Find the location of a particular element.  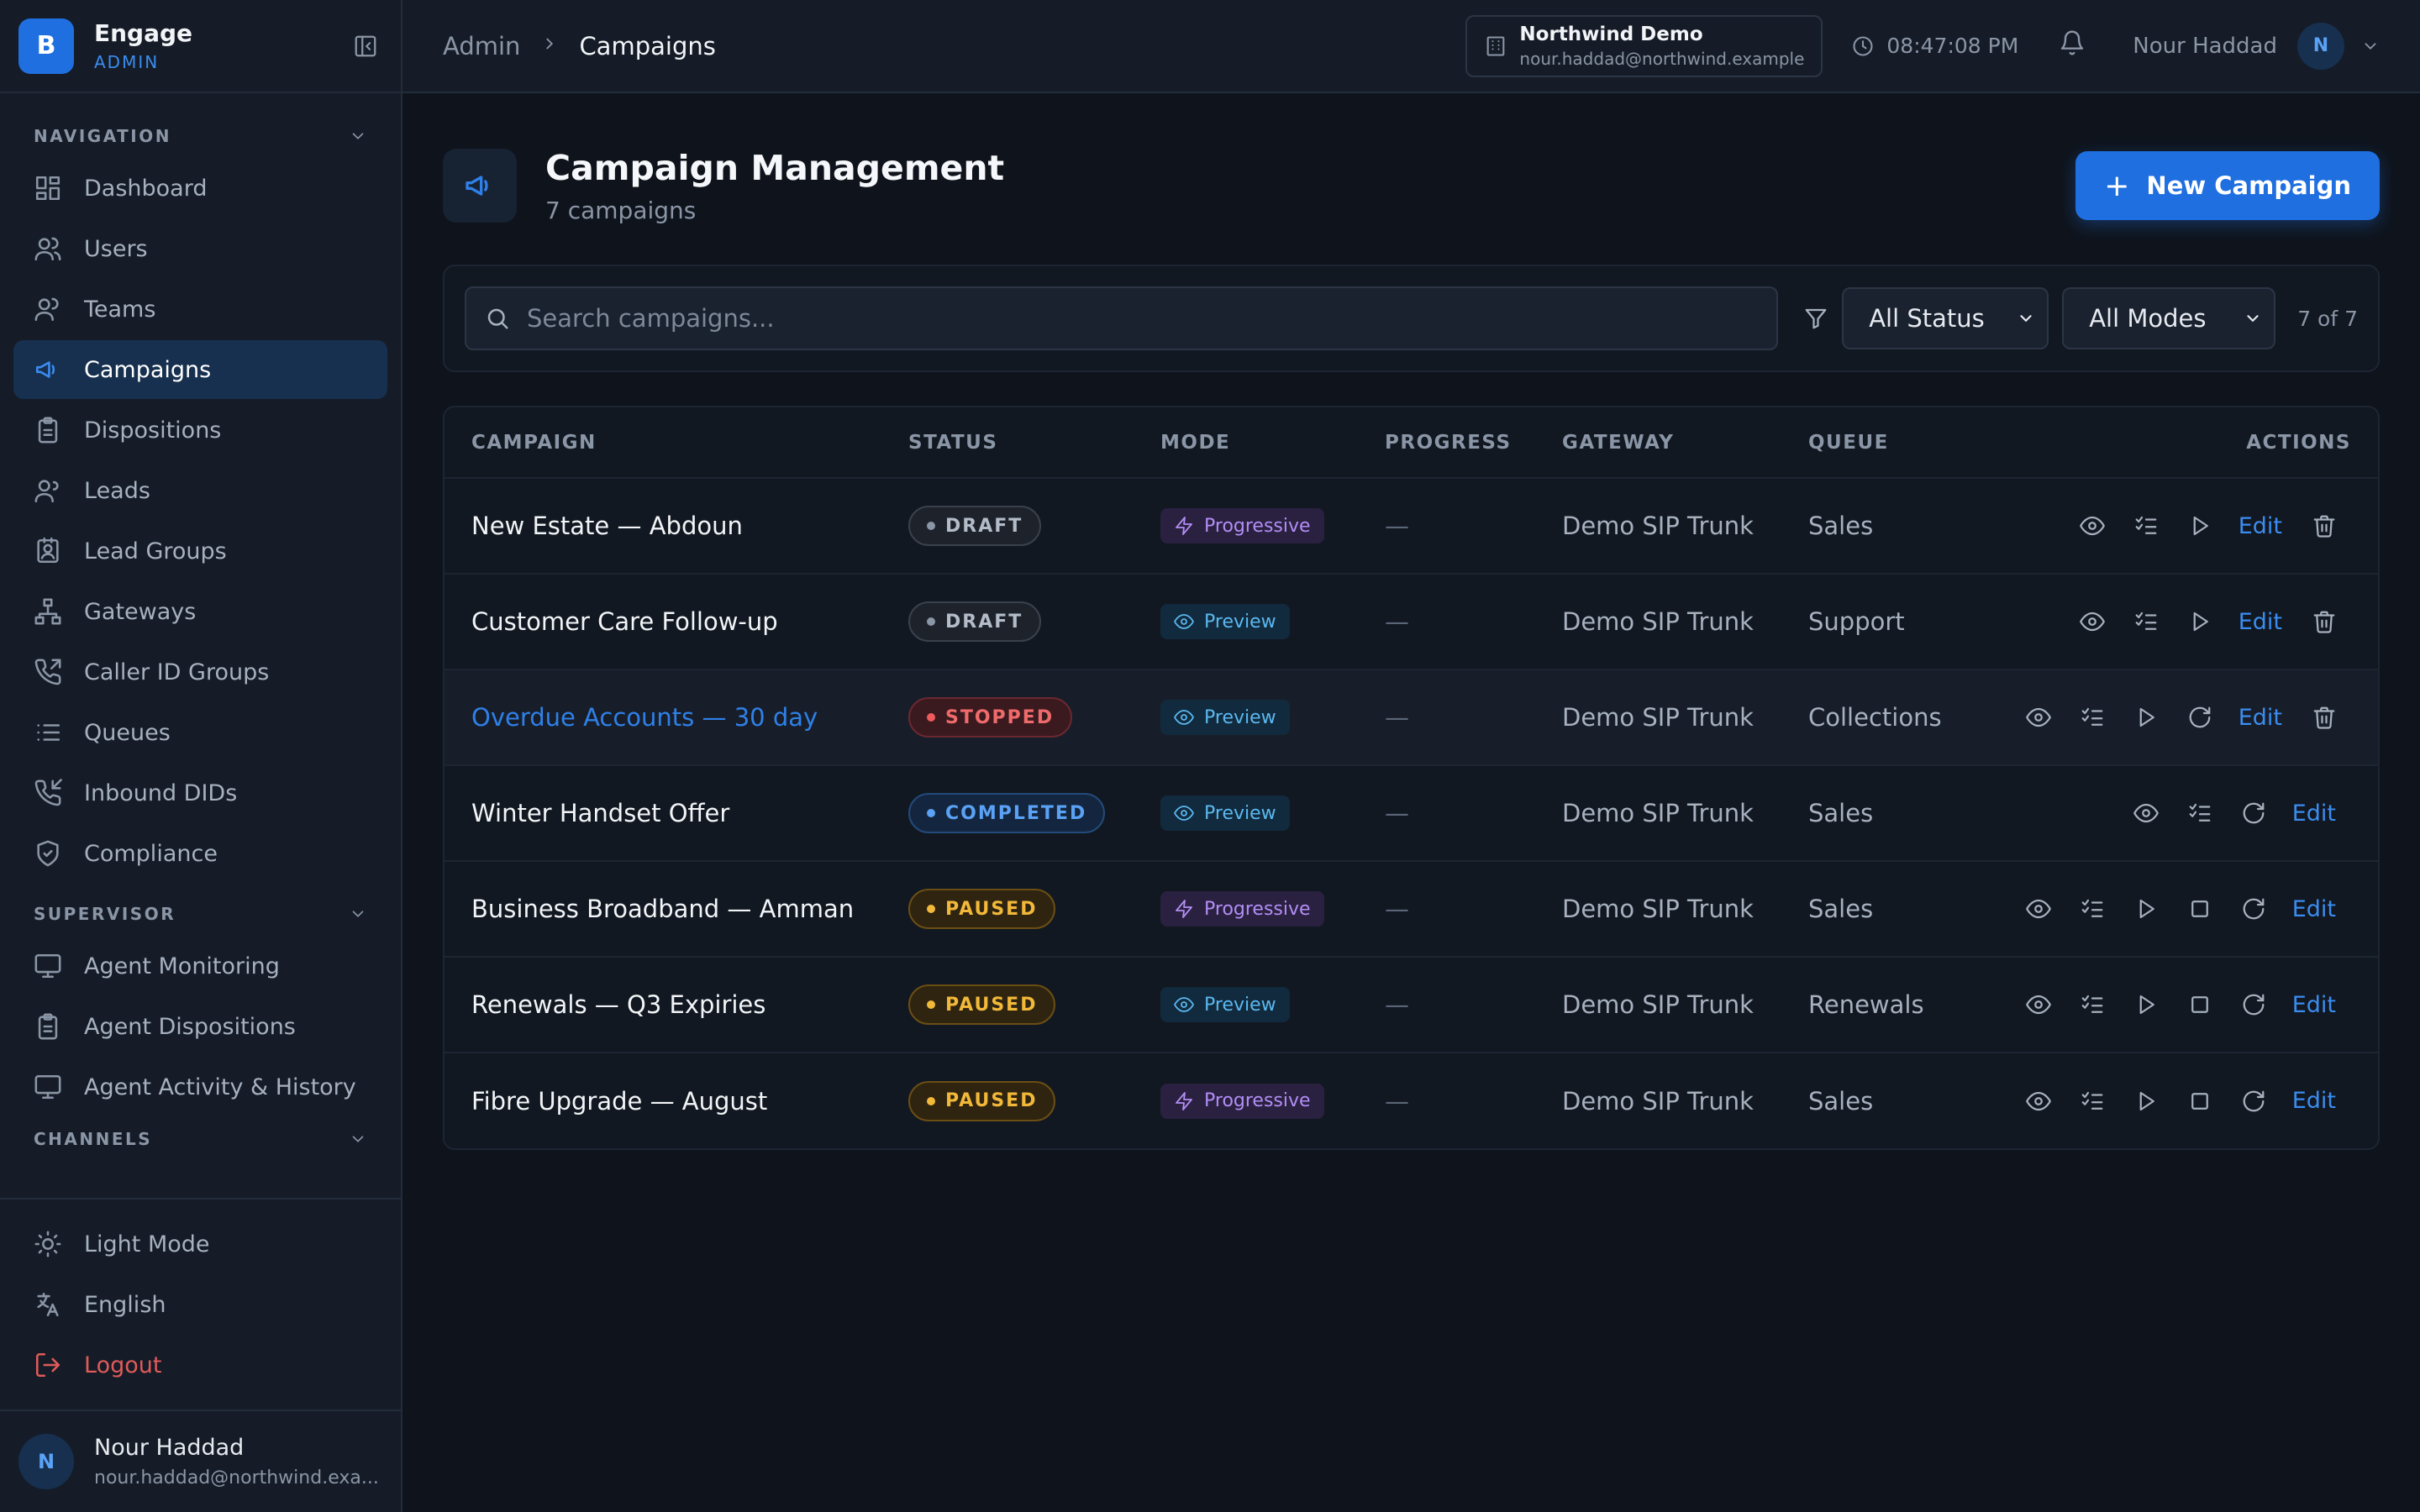

campaign-name: Overdue Accounts — 30 day is located at coordinates (663, 717).